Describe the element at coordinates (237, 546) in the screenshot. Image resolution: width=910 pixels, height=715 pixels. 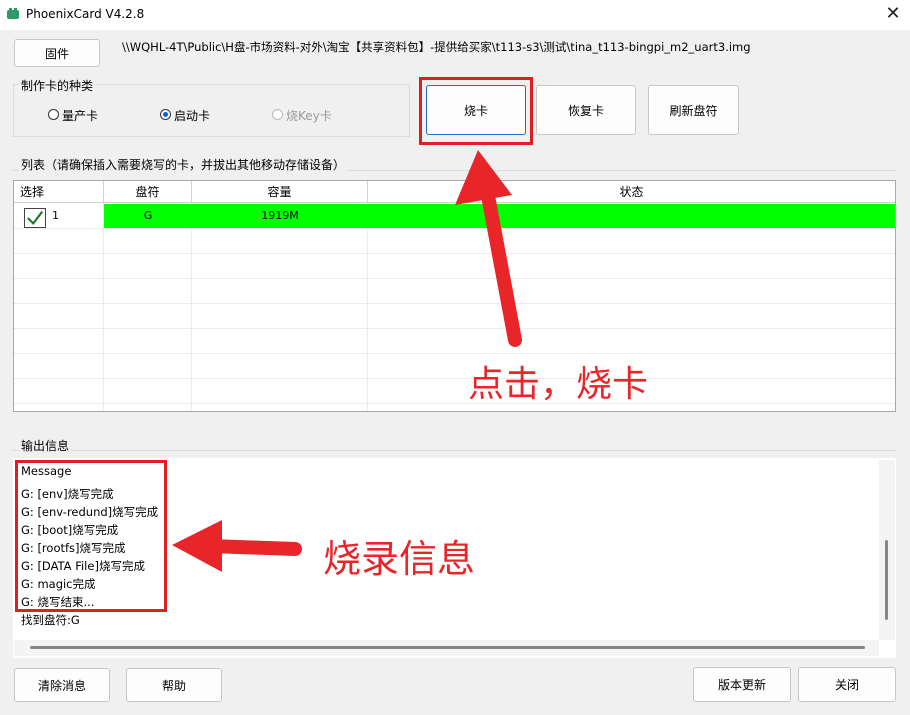
I see `left-arrow-icon` at that location.